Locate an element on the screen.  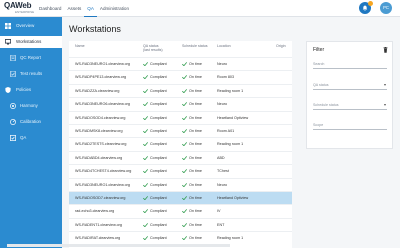
sidebar-item-qc-report: QC Report is located at coordinates (31, 58).